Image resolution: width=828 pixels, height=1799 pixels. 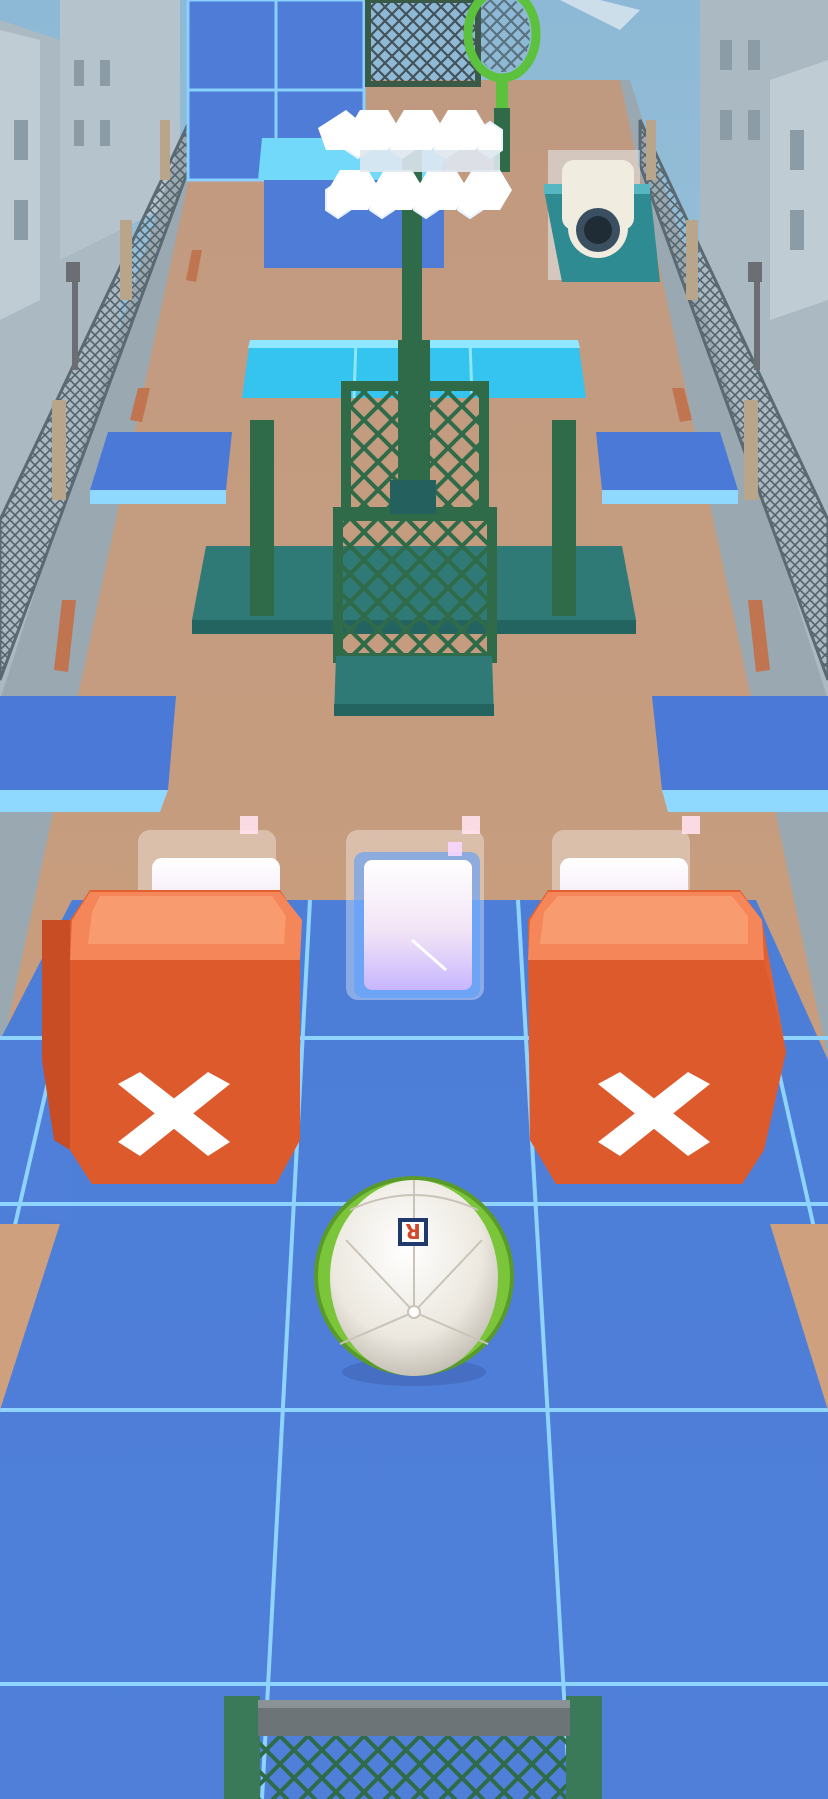 What do you see at coordinates (161, 468) in the screenshot?
I see `blue-pad-upper-left` at bounding box center [161, 468].